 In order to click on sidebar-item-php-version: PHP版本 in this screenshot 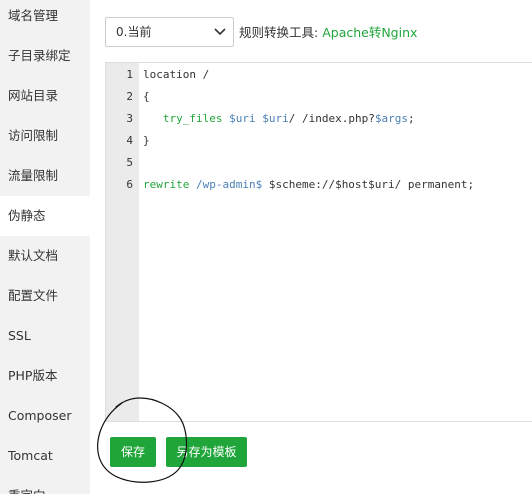, I will do `click(45, 376)`.